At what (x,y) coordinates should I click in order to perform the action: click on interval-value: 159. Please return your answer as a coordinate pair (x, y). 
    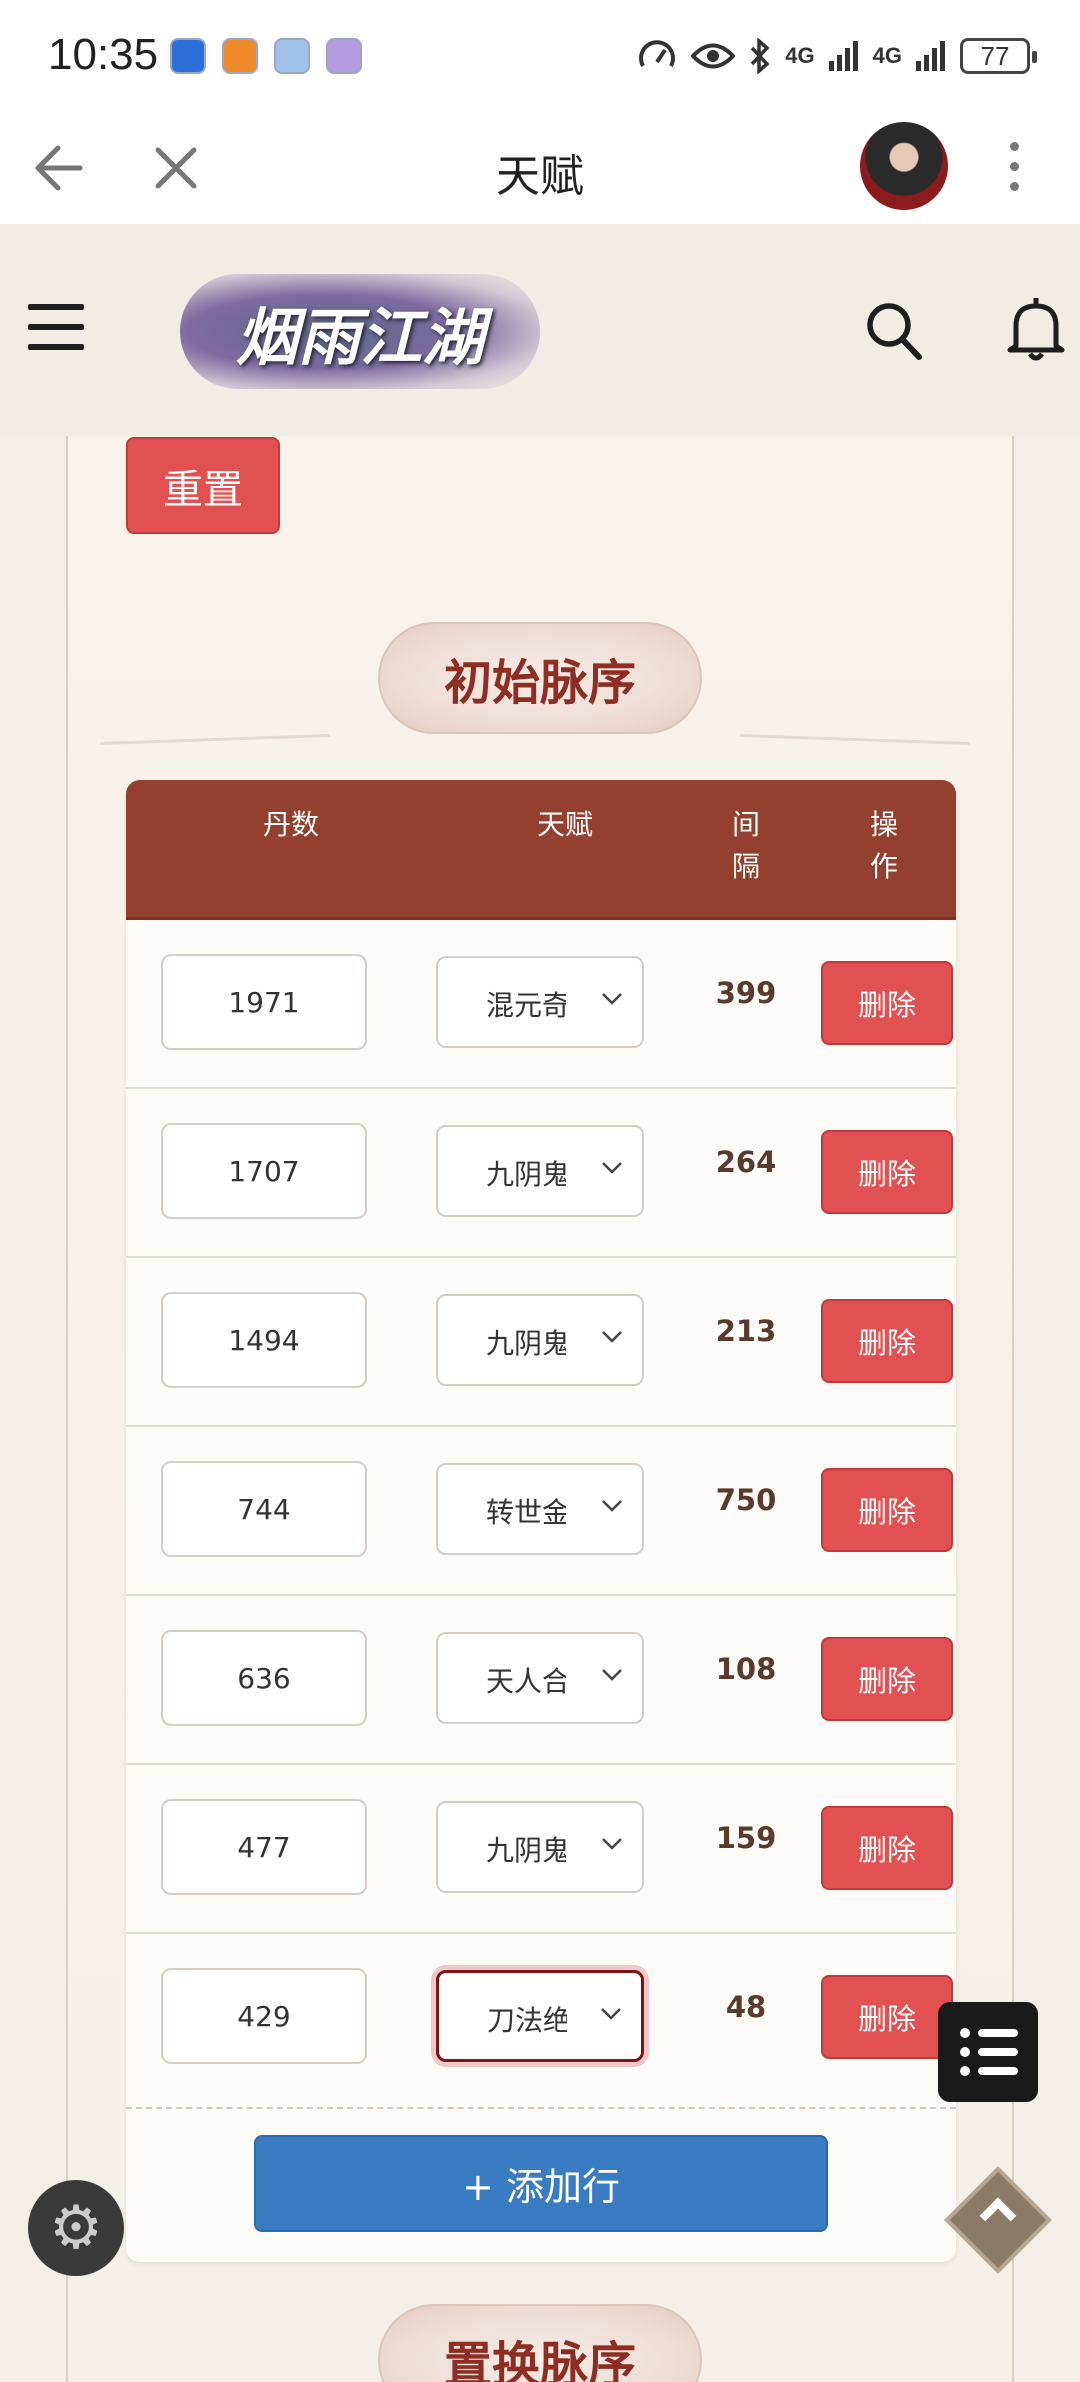
    Looking at the image, I should click on (746, 1838).